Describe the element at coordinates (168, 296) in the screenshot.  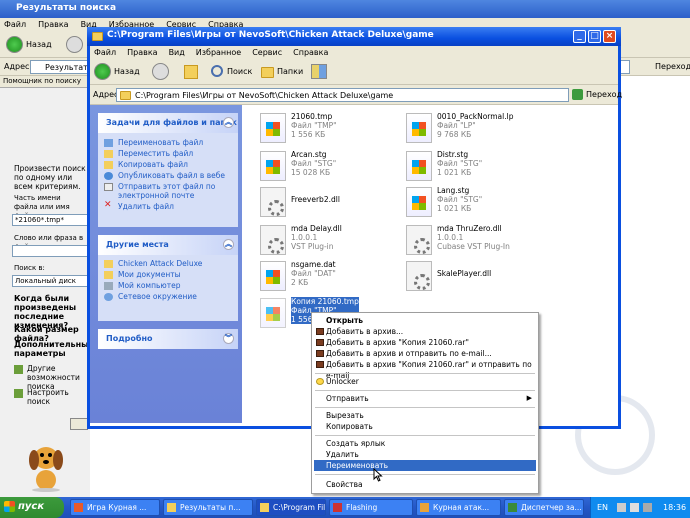
I see `place-network: Сетевое окружение` at that location.